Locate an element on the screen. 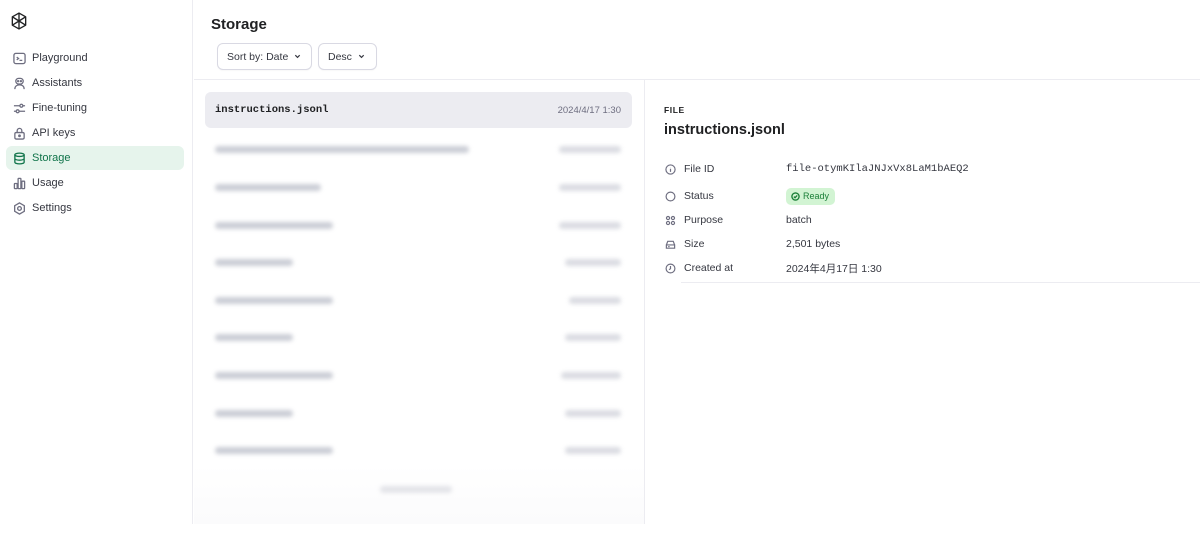  sidebar-item-label: Storage is located at coordinates (51, 158).